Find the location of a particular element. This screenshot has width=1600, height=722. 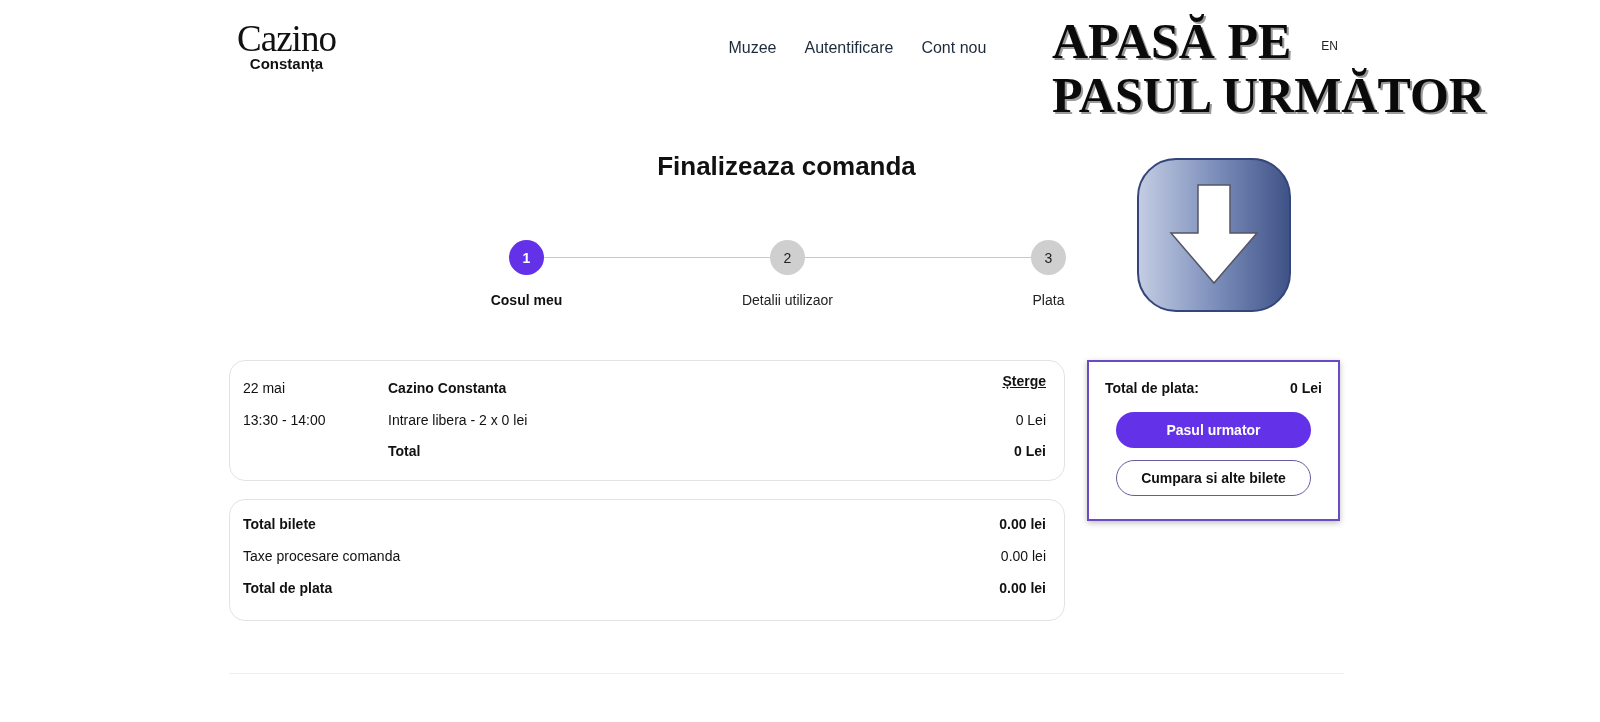

summary-label: Total bilete is located at coordinates (279, 524).